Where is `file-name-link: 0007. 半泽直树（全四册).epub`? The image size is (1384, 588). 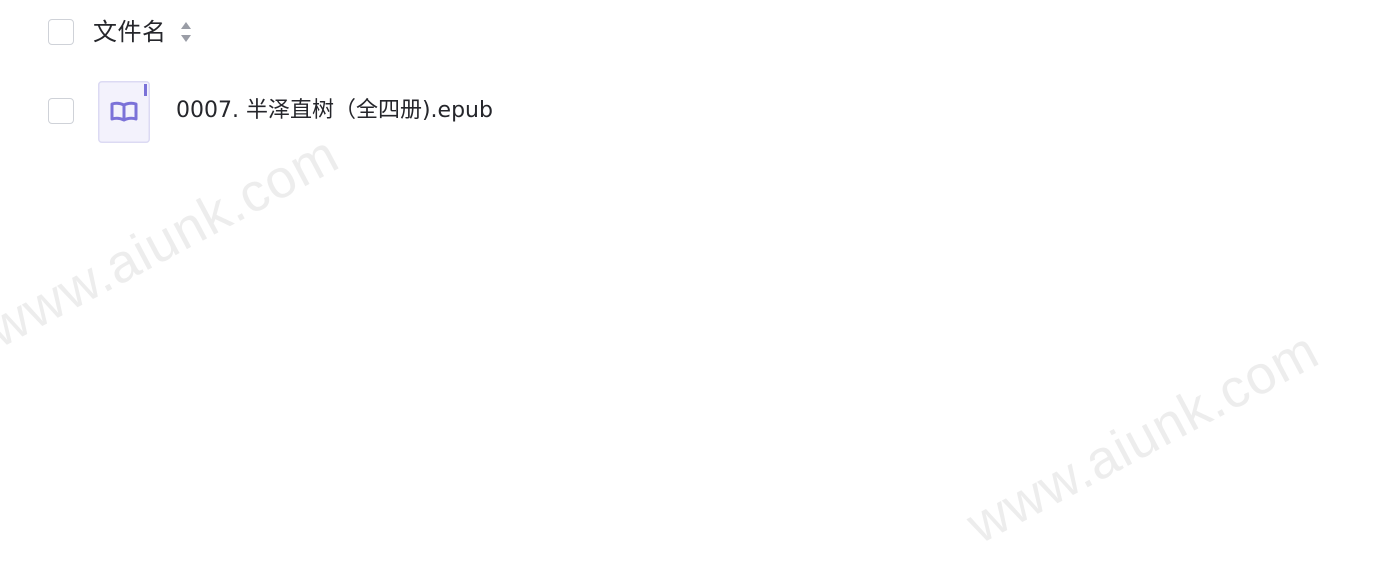
file-name-link: 0007. 半泽直树（全四册).epub is located at coordinates (334, 111).